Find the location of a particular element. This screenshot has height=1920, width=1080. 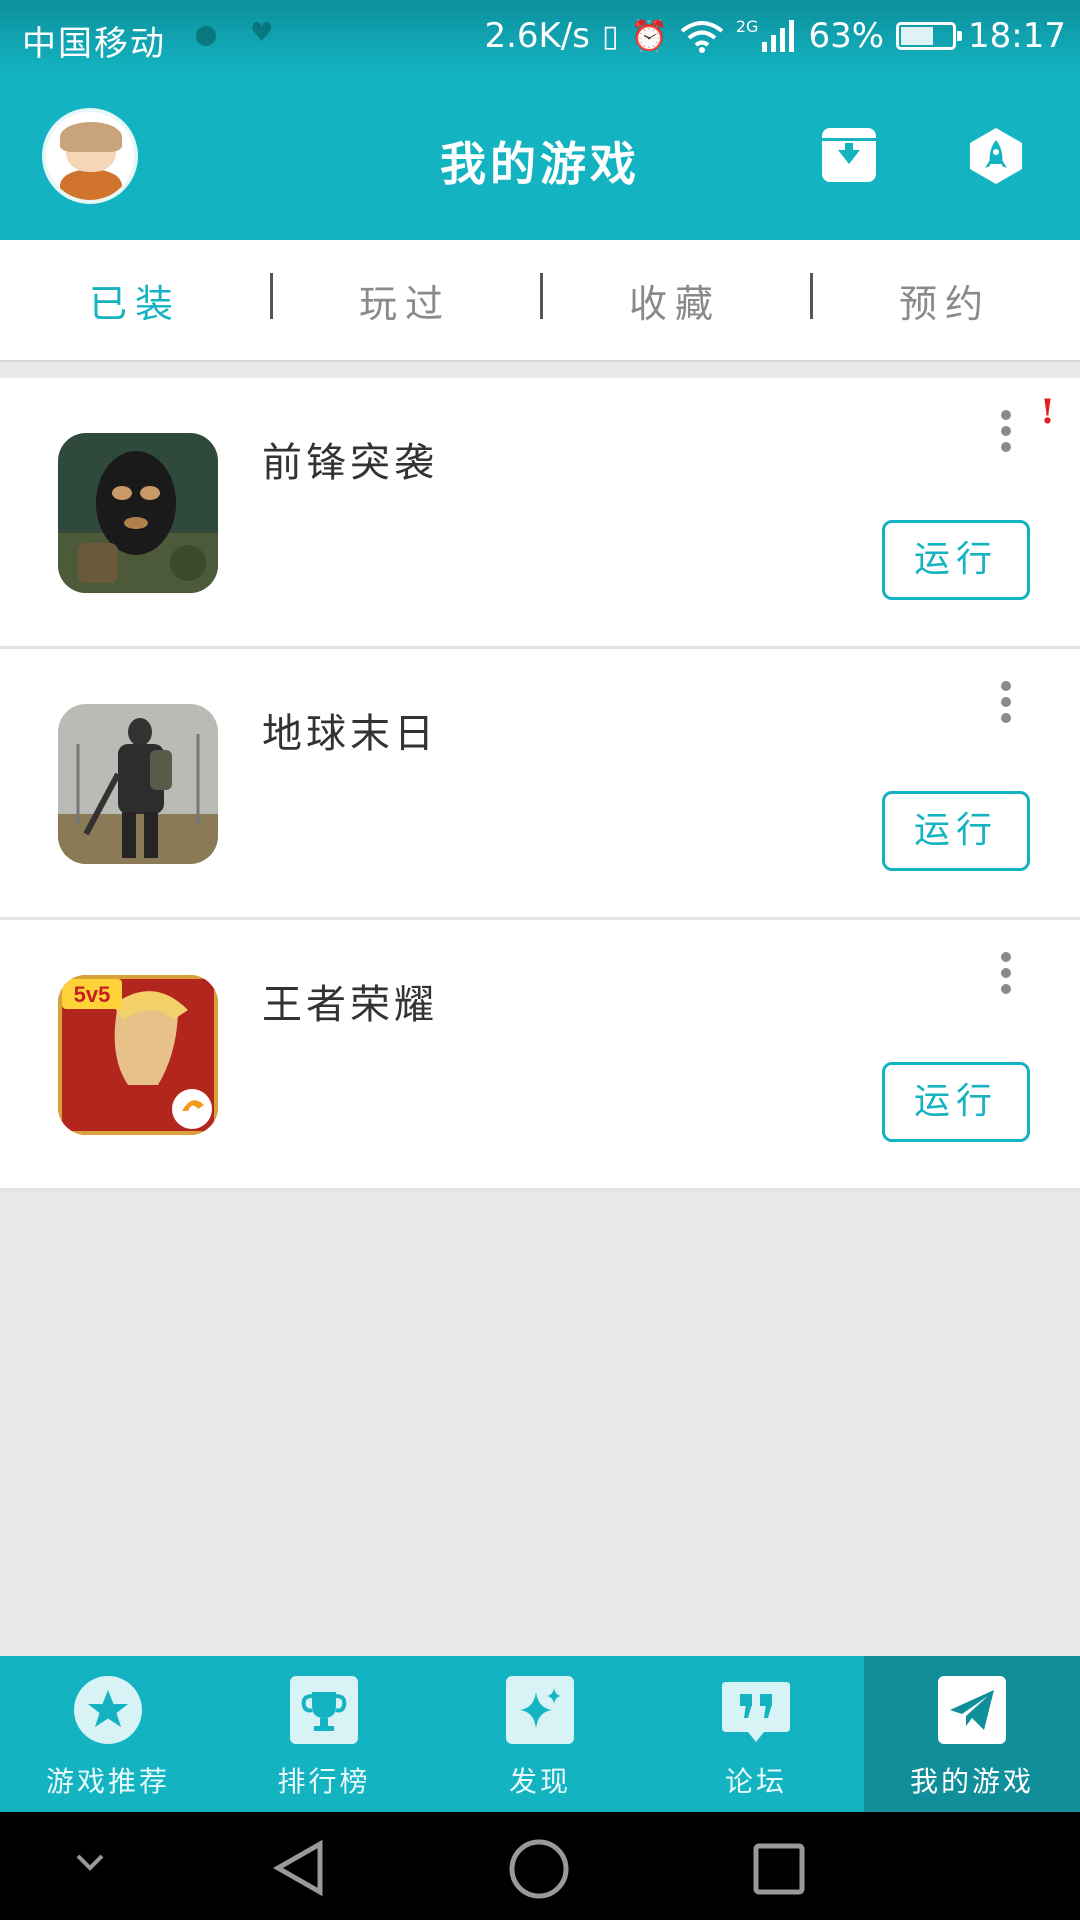

nav-label: 论坛 is located at coordinates (755, 1781).